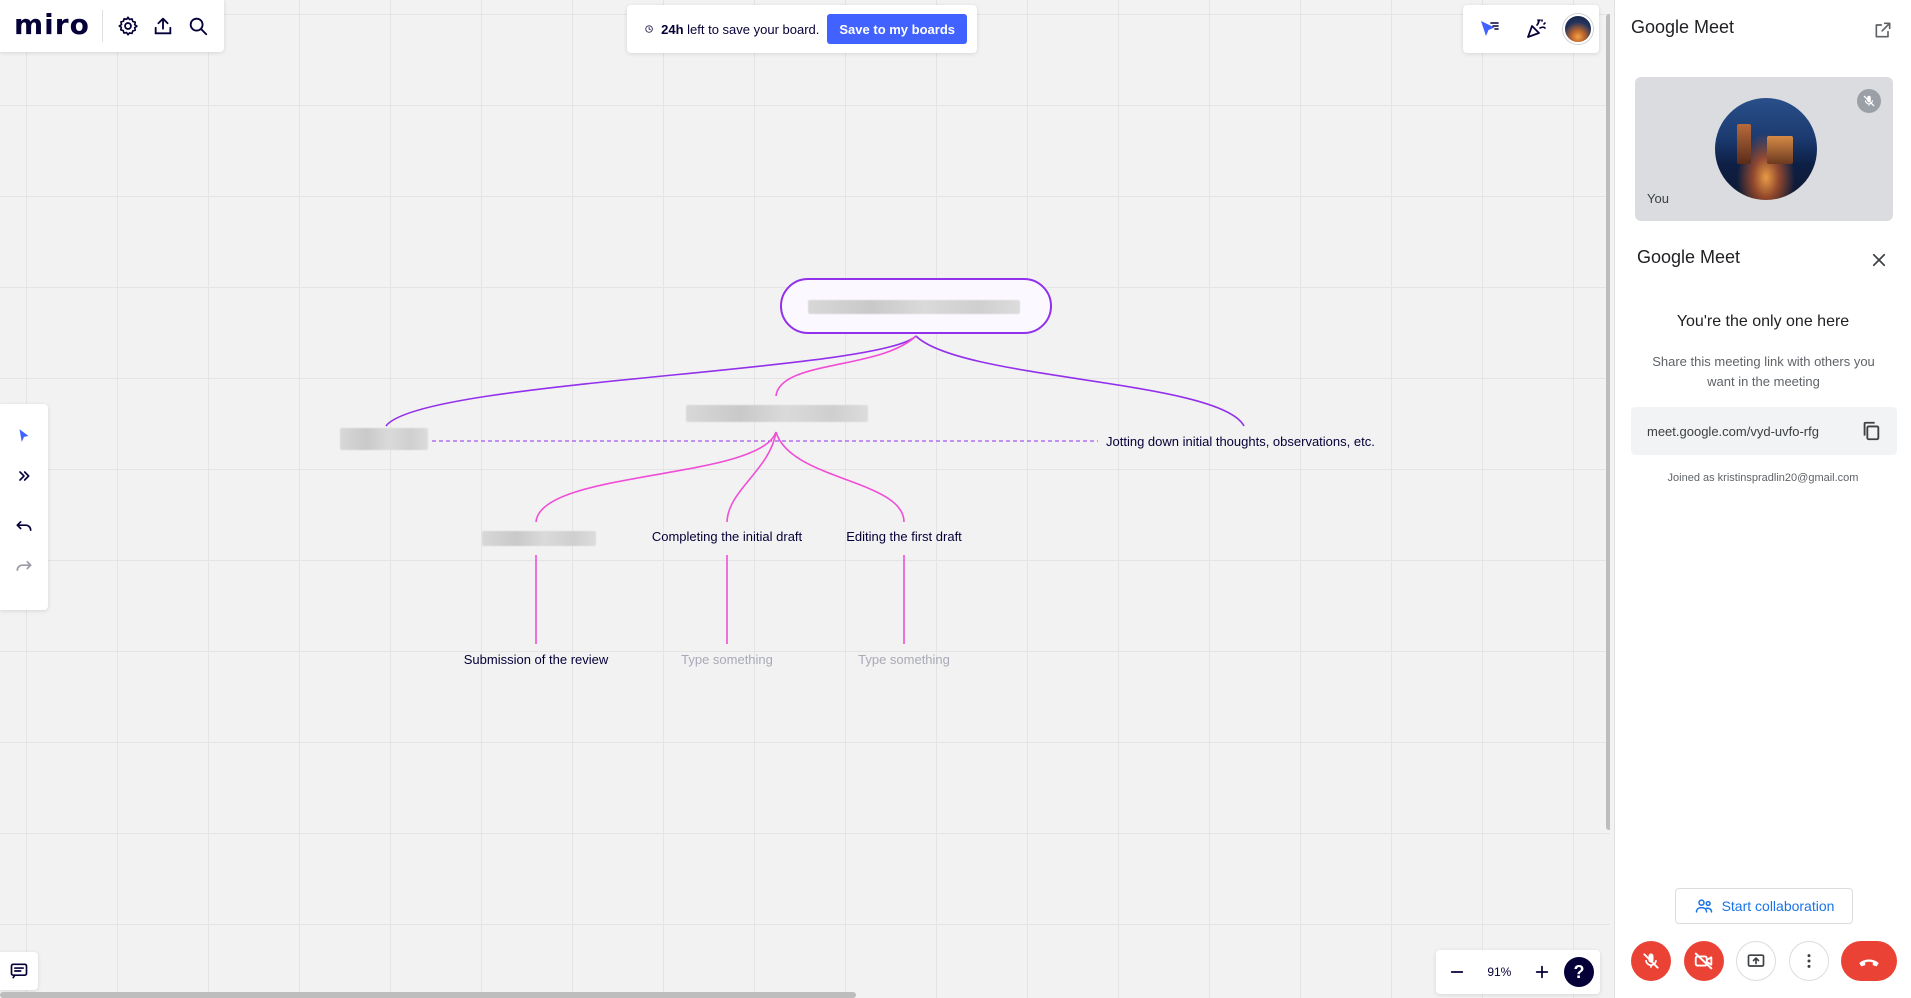 The width and height of the screenshot is (1911, 998). I want to click on plus-icon, so click(1541, 972).